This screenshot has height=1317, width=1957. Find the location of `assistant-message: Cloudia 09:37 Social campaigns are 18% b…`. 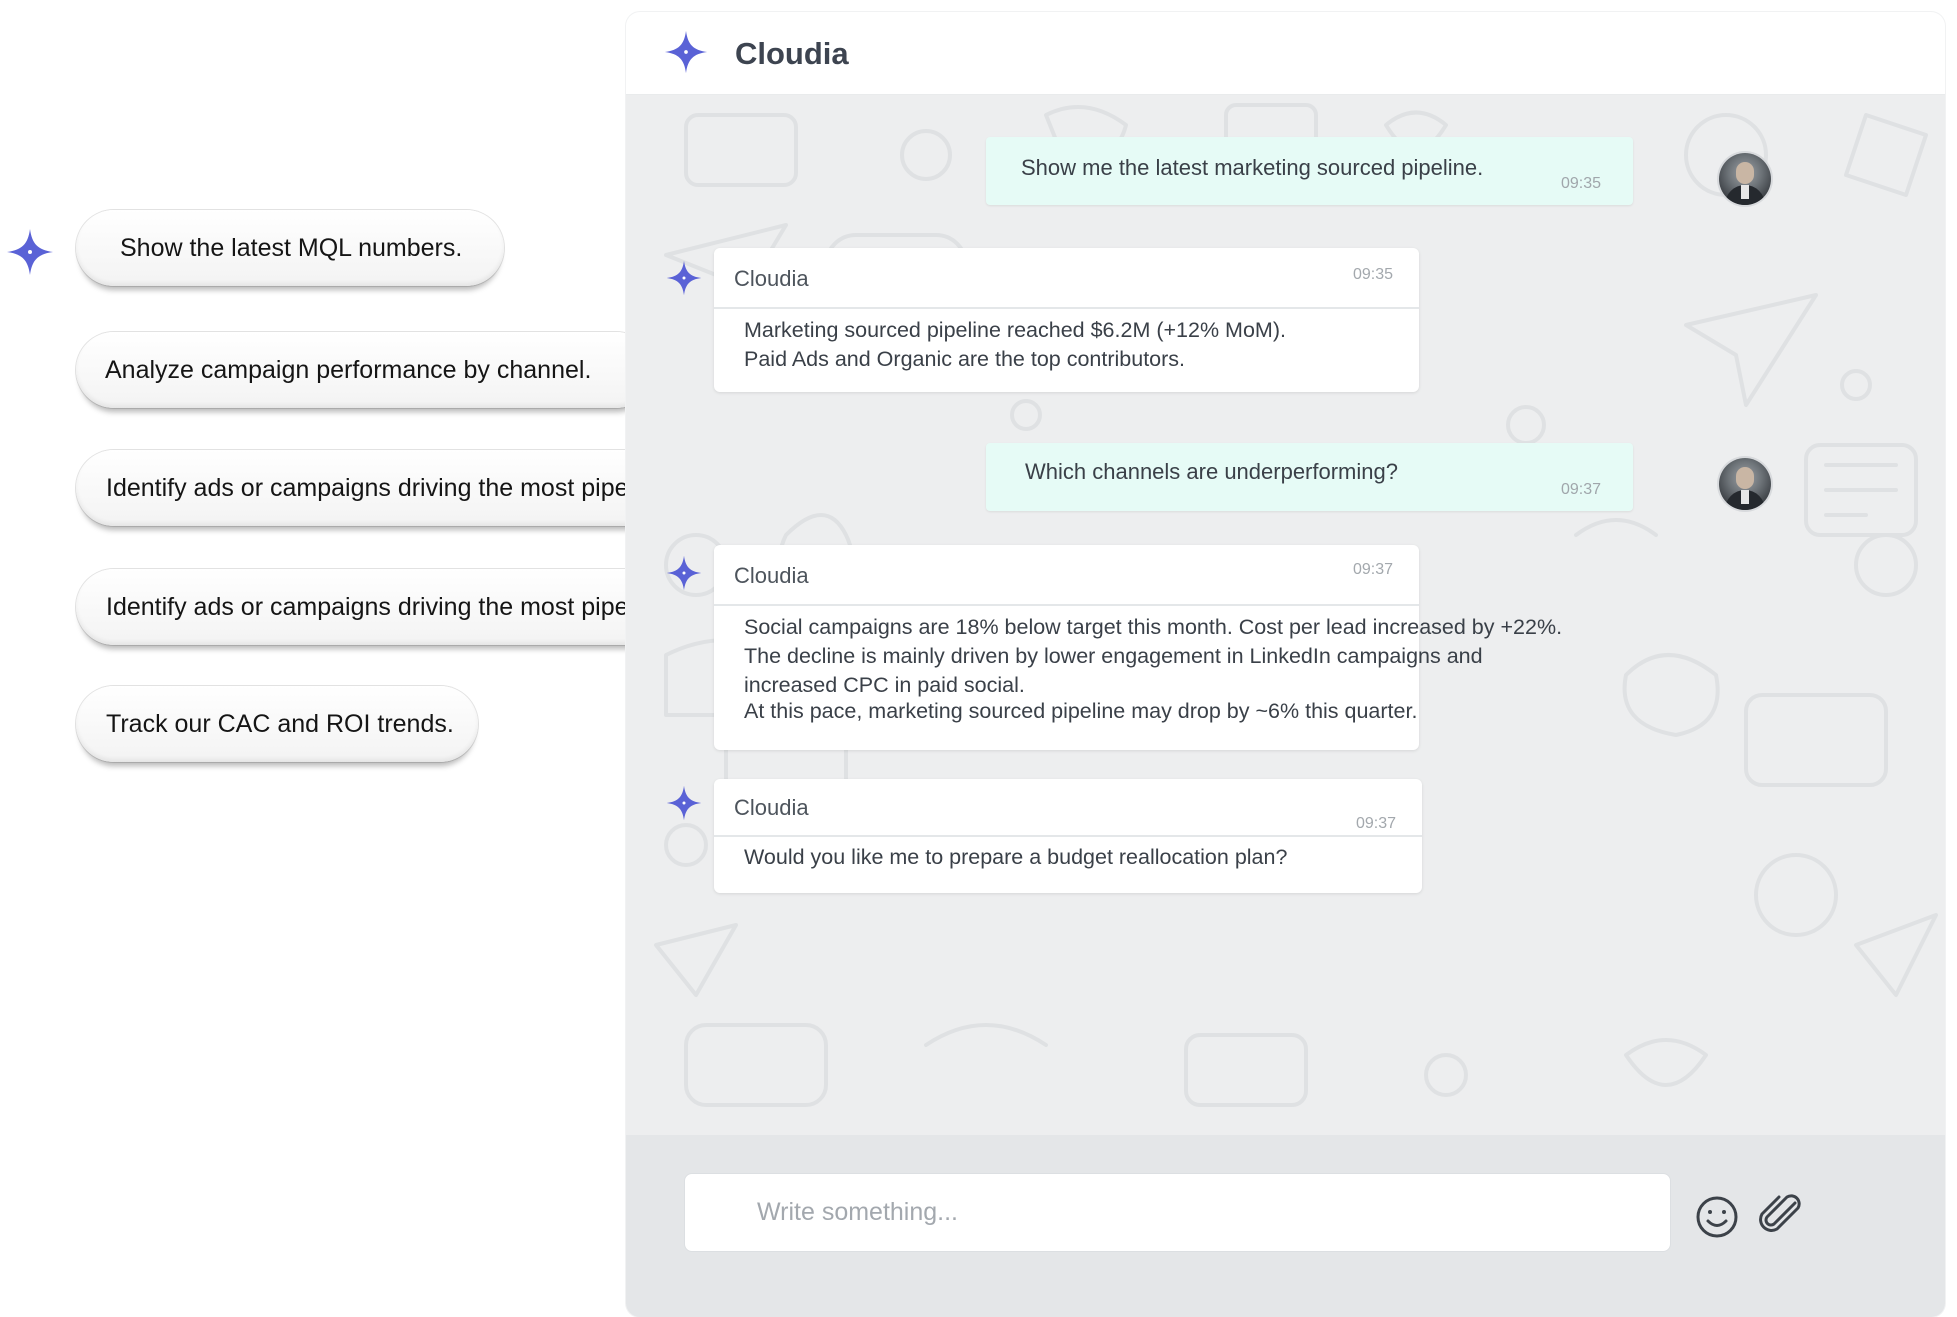

assistant-message: Cloudia 09:37 Social campaigns are 18% b… is located at coordinates (1138, 647).